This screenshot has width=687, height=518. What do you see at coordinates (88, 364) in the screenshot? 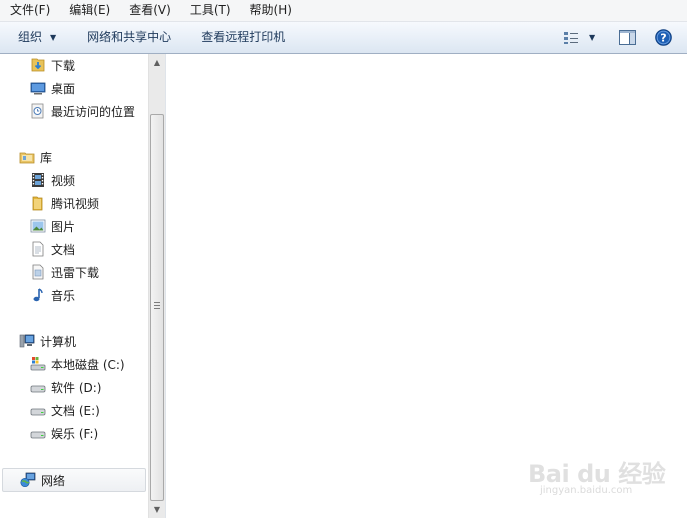
I see `nav-item-label: 本地磁盘 (C:)` at bounding box center [88, 364].